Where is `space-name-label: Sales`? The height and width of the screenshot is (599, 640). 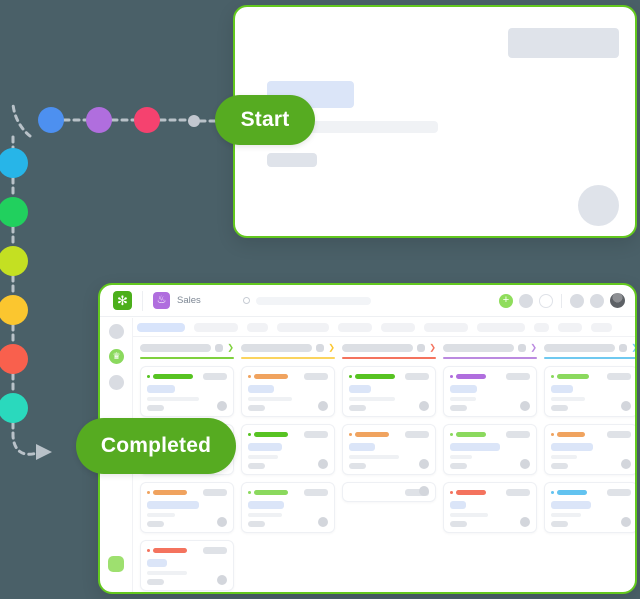
space-name-label: Sales is located at coordinates (189, 300).